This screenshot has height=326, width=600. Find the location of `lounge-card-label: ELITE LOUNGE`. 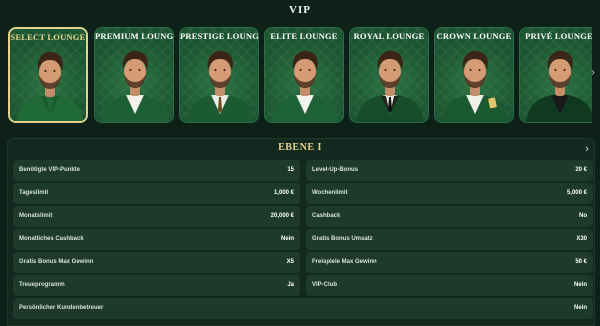

lounge-card-label: ELITE LOUNGE is located at coordinates (304, 36).